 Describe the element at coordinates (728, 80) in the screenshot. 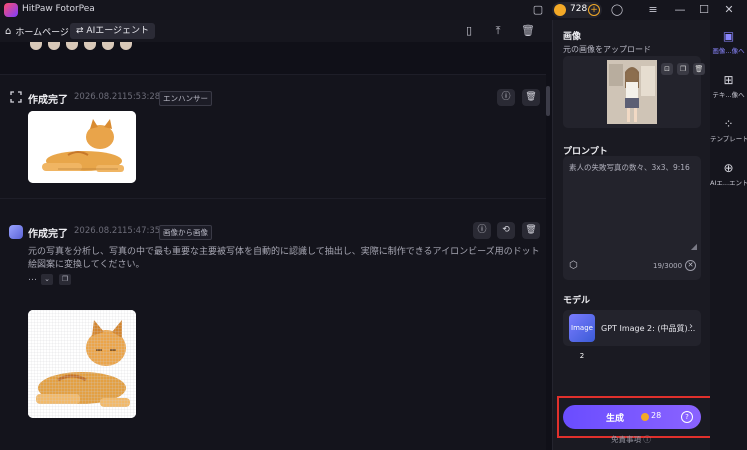

I see `text-image-icon: ⊞` at that location.